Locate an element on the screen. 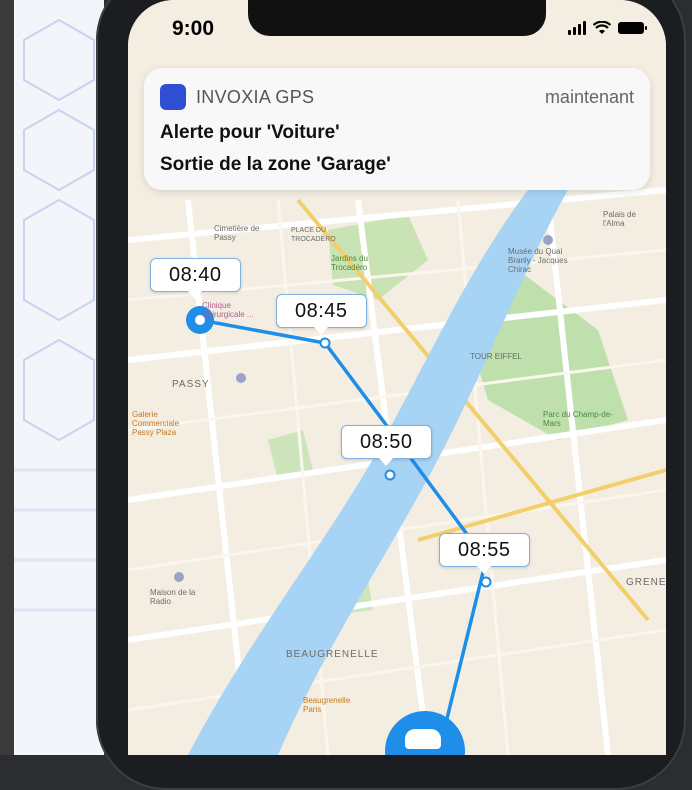 This screenshot has height=790, width=692. phone-notch is located at coordinates (397, 18).